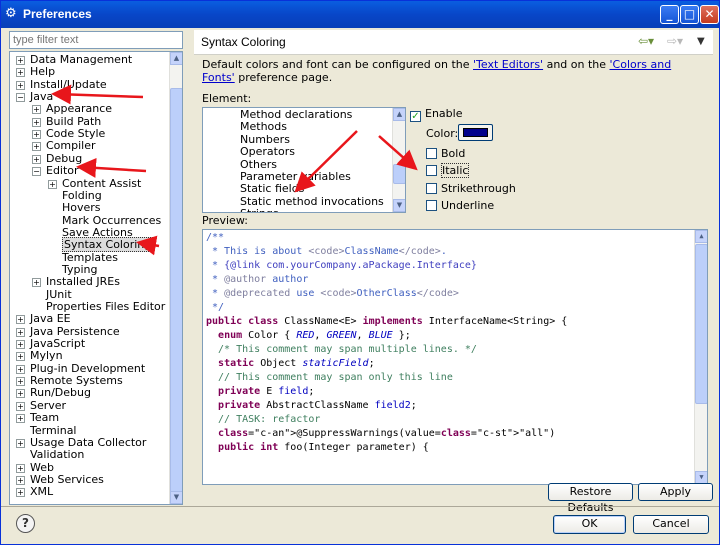  I want to click on tree-item-usage-data-collector: + Usage Data Collector, so click(81, 442).